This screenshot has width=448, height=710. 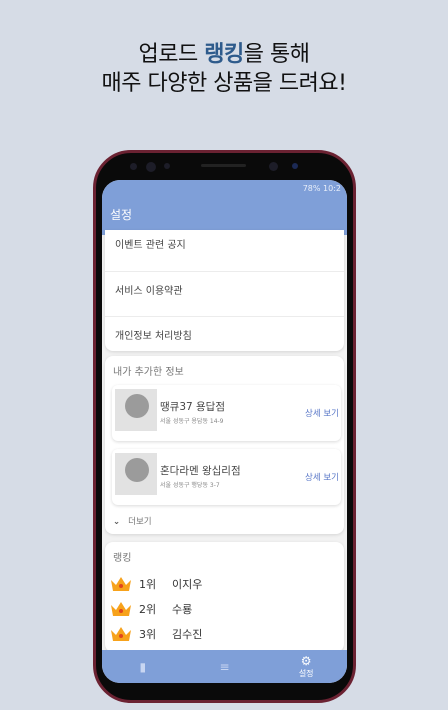 I want to click on rank-position: 1위, so click(x=148, y=584).